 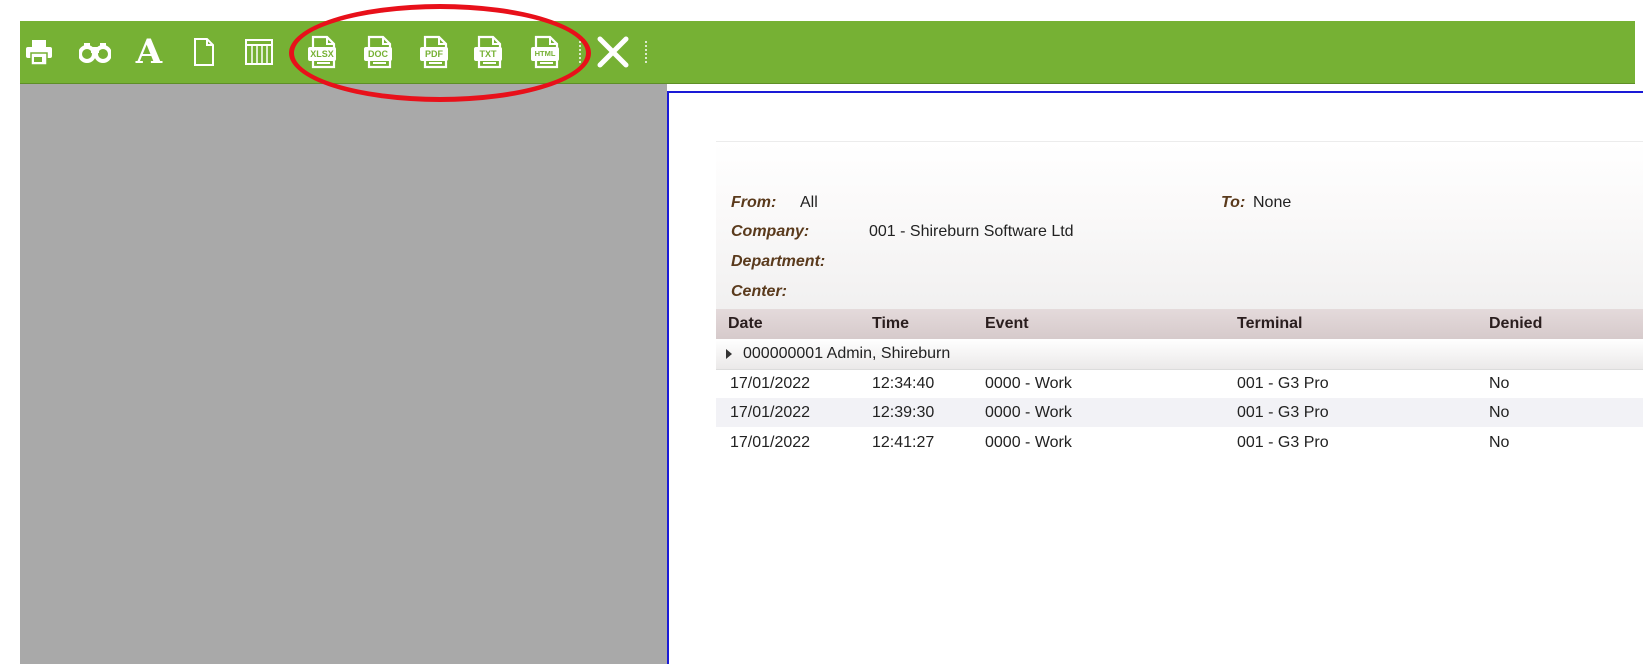 I want to click on page-icon, so click(x=204, y=52).